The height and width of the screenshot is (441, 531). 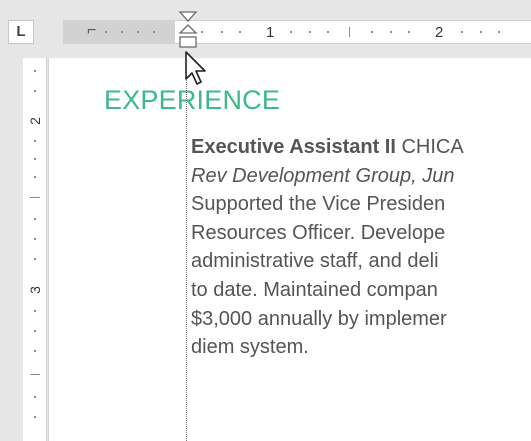 I want to click on paragraph-line: administrative staff, and deli, so click(x=361, y=261).